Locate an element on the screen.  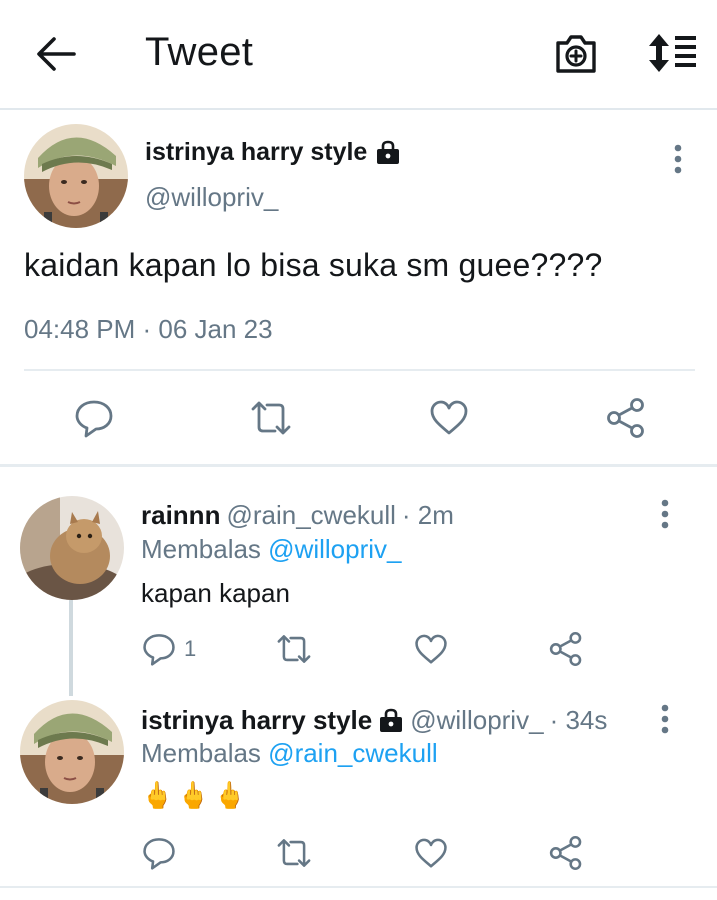
mention-link: @willopriv_ is located at coordinates (334, 549).